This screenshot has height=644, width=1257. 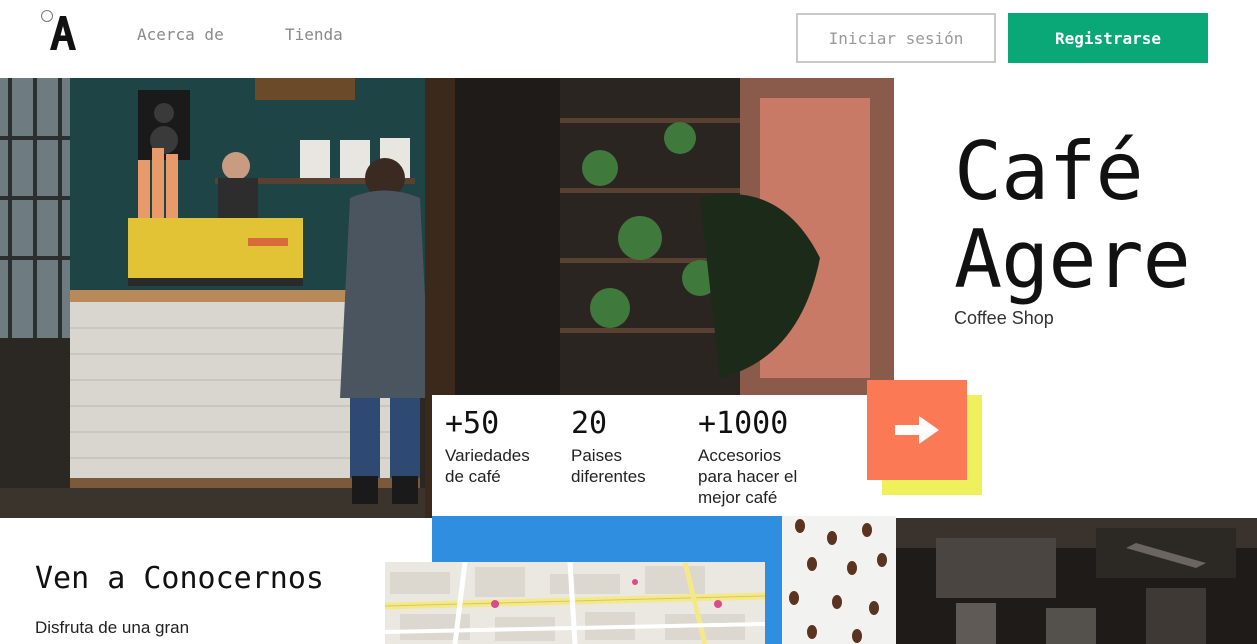 I want to click on stat-countries: 20 Paises diferentes, so click(x=608, y=447).